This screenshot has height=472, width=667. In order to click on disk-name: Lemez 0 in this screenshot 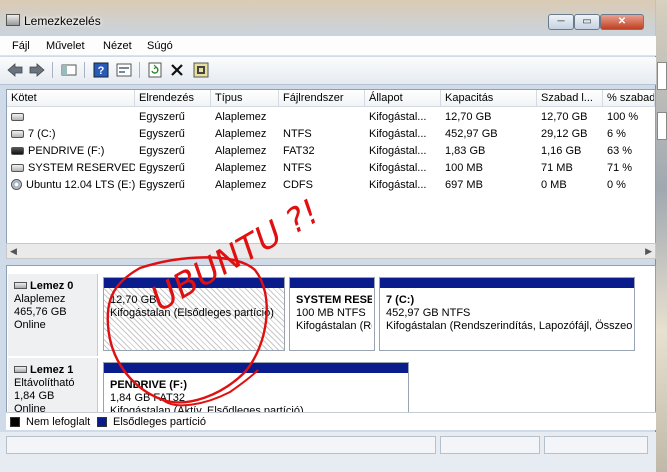, I will do `click(52, 286)`.